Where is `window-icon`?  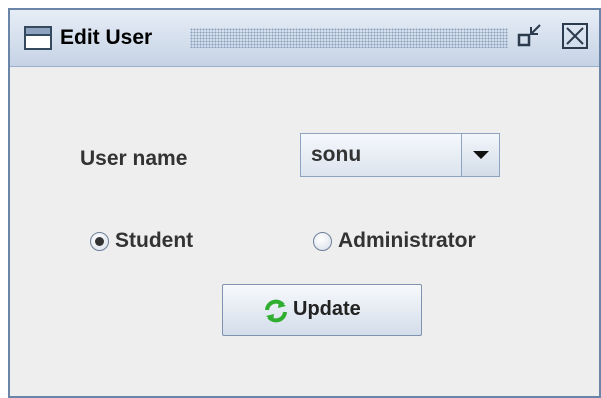
window-icon is located at coordinates (38, 38).